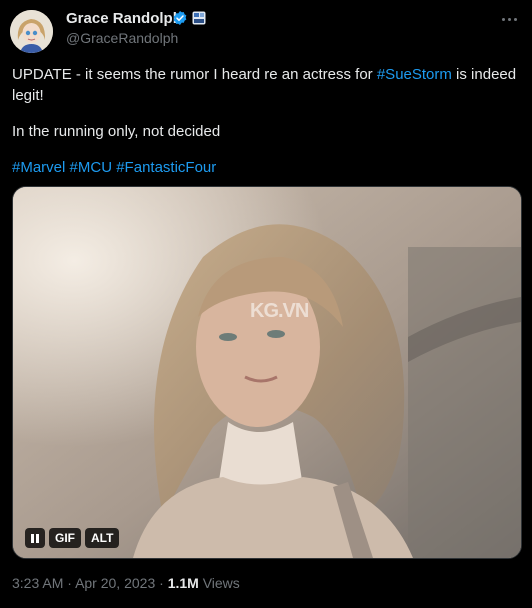 The width and height of the screenshot is (532, 608). What do you see at coordinates (37, 583) in the screenshot?
I see `tweet-time: 3:23 AM` at bounding box center [37, 583].